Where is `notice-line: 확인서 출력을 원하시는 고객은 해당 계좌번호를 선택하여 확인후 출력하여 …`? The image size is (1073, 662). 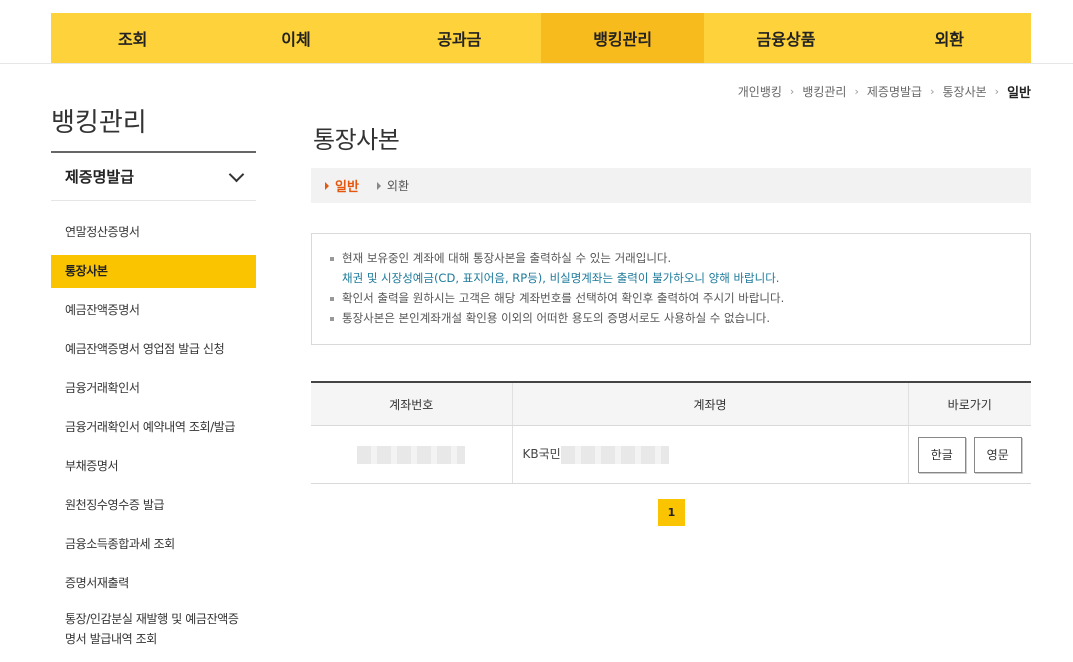
notice-line: 확인서 출력을 원하시는 고객은 해당 계좌번호를 선택하여 확인후 출력하여 … is located at coordinates (671, 298).